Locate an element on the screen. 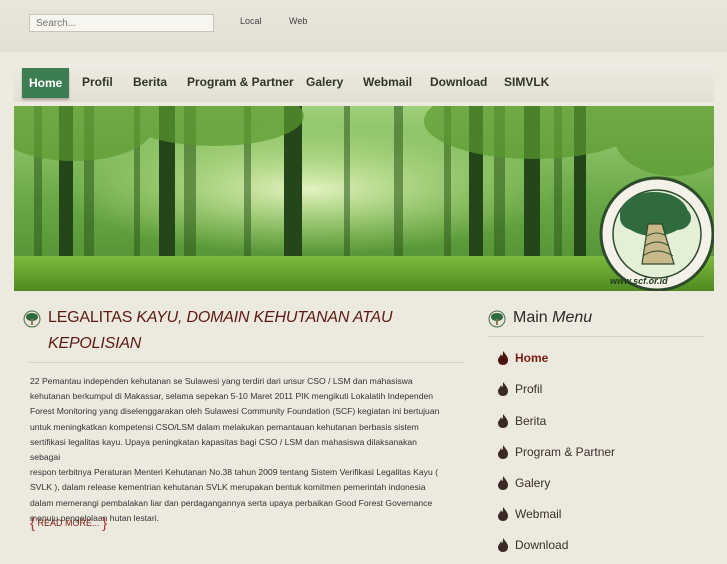 The width and height of the screenshot is (727, 564). main-menu-title: Main Menu is located at coordinates (552, 318).